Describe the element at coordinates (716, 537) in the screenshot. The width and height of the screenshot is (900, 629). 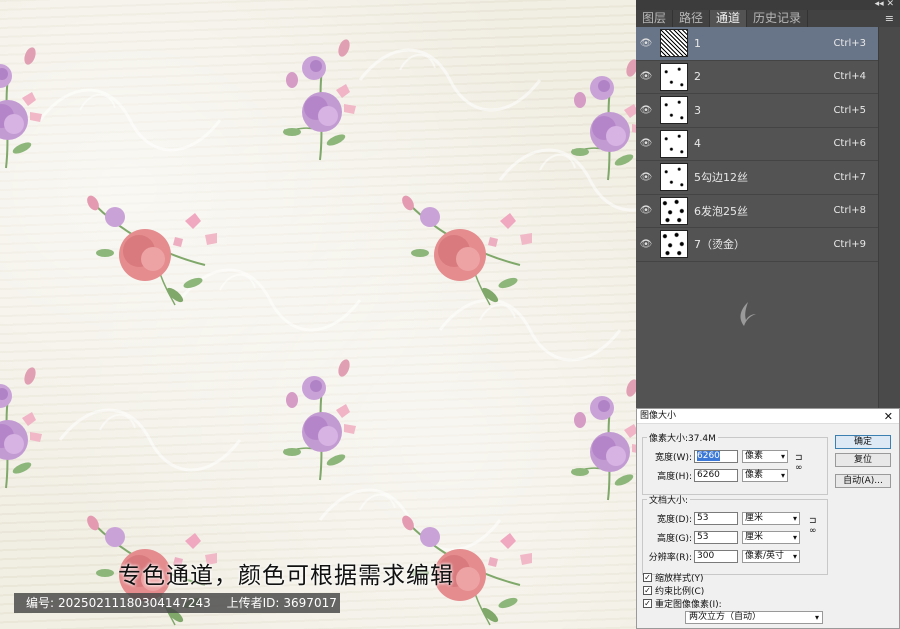
I see `doc-height-input: 53` at that location.